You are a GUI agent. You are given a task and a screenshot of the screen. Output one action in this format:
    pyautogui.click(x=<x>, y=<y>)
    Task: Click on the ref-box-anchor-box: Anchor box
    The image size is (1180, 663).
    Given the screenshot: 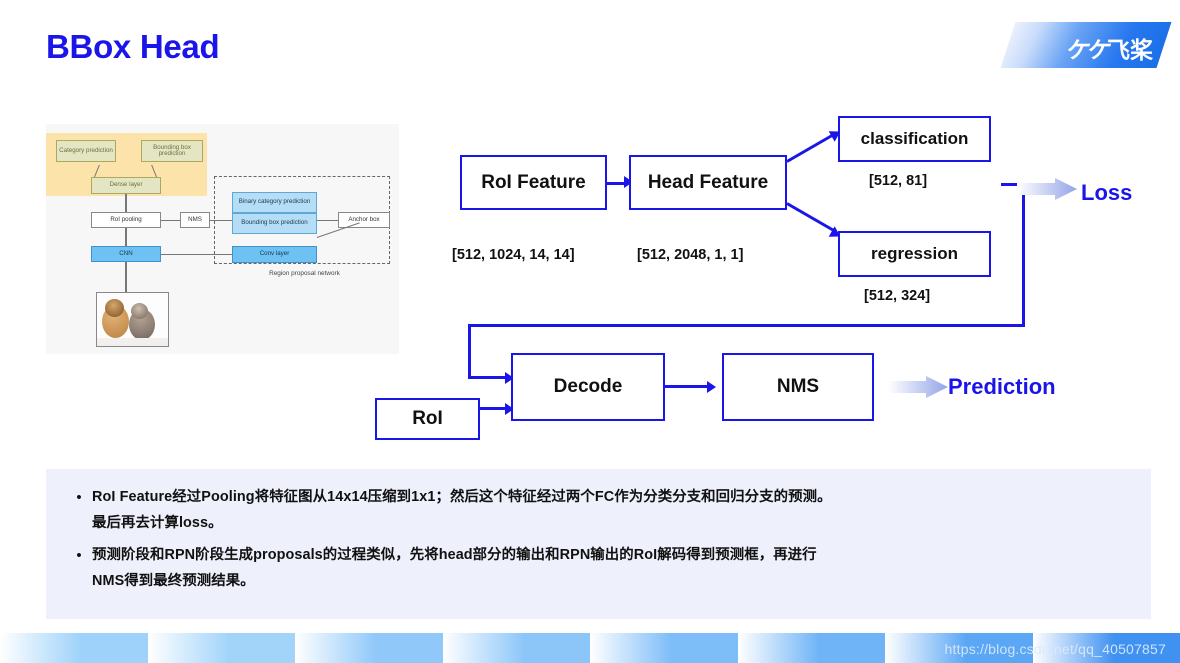 What is the action you would take?
    pyautogui.click(x=364, y=220)
    